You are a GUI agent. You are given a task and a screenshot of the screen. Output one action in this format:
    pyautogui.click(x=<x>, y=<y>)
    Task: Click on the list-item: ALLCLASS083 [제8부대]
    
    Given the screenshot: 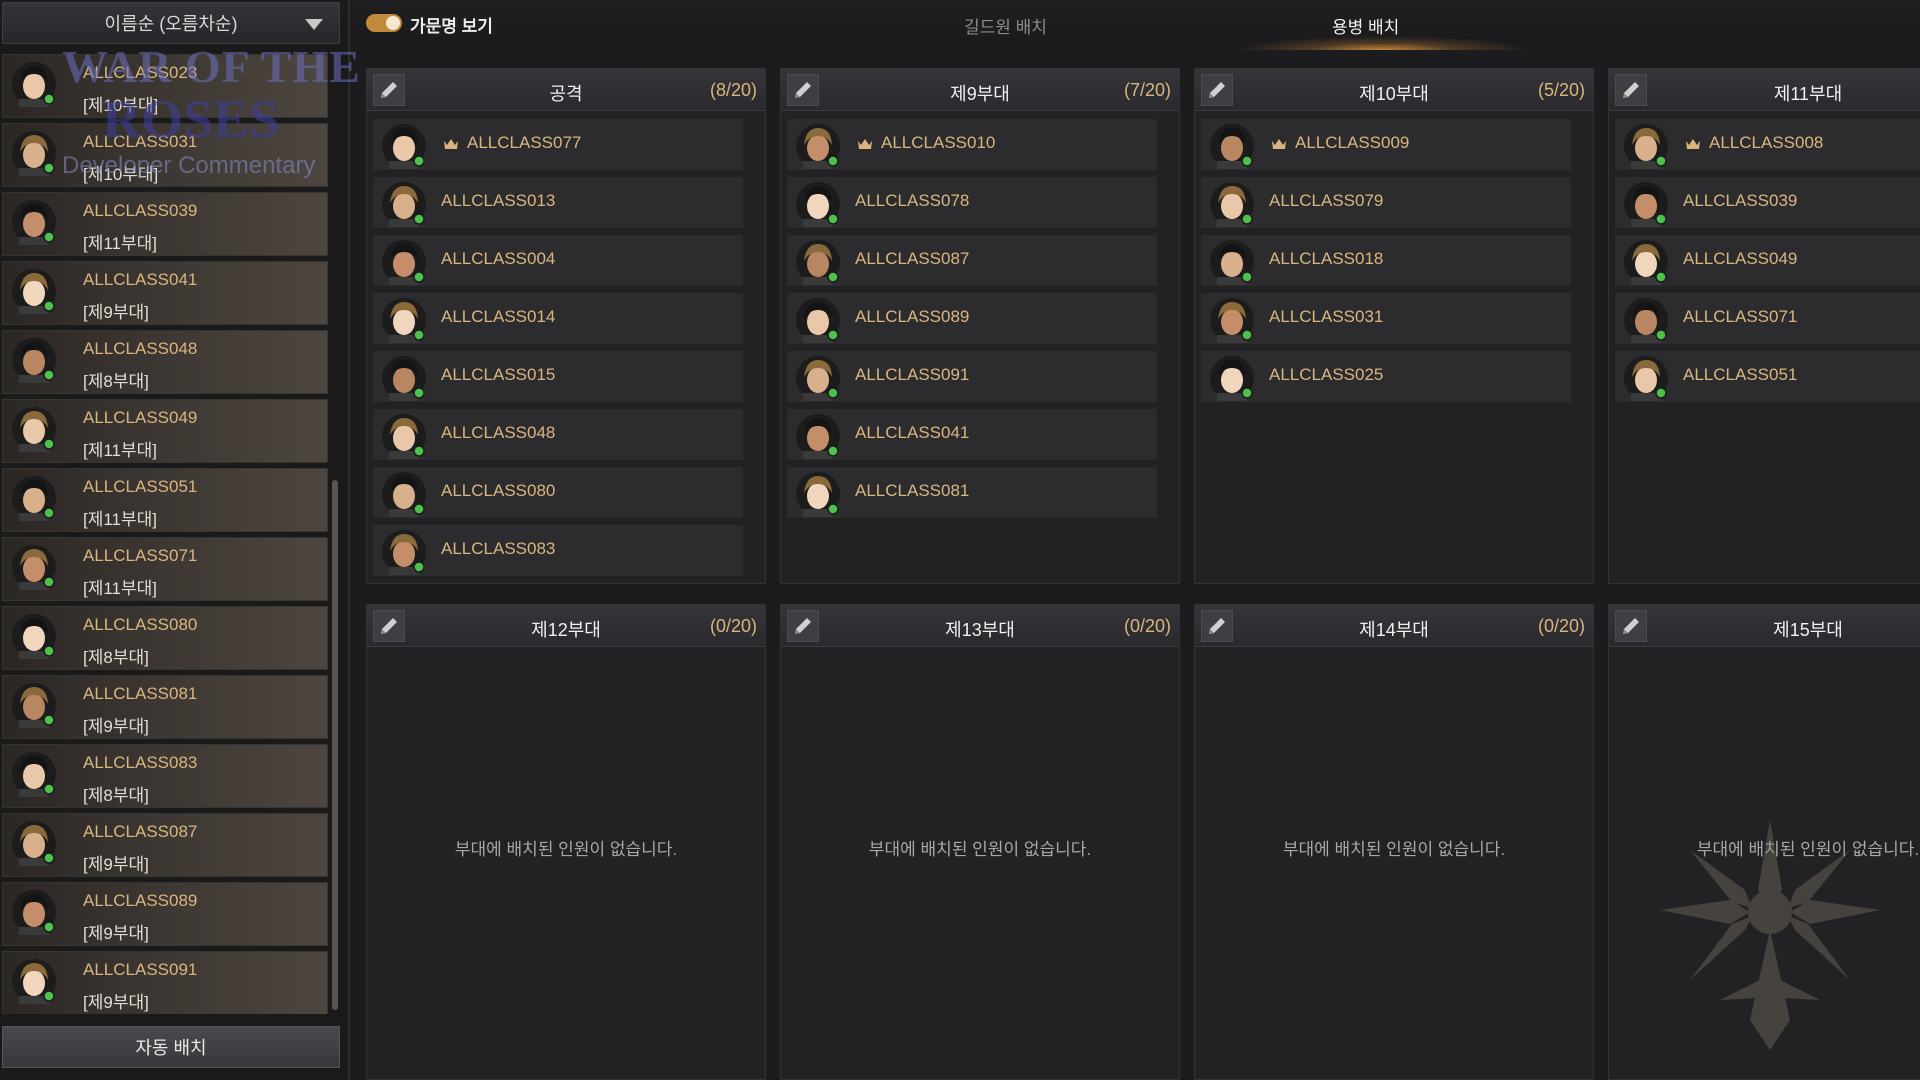 What is the action you would take?
    pyautogui.click(x=165, y=776)
    